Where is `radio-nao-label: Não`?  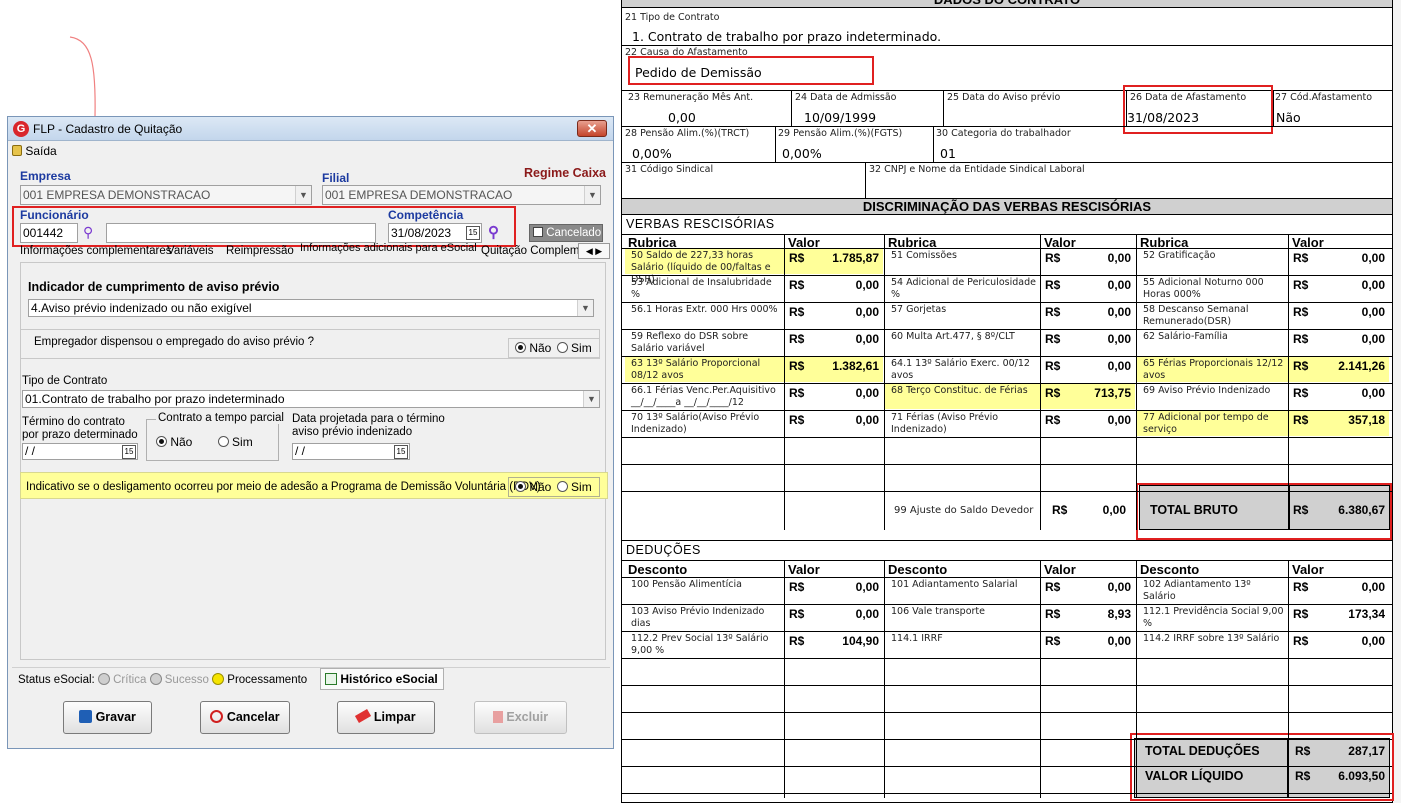
radio-nao-label: Não is located at coordinates (181, 442).